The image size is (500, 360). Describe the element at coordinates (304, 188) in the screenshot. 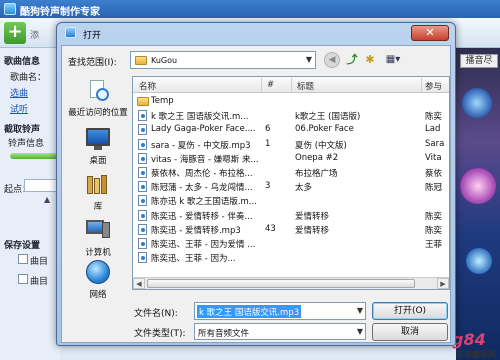

I see `file-title-cell: 太多` at that location.